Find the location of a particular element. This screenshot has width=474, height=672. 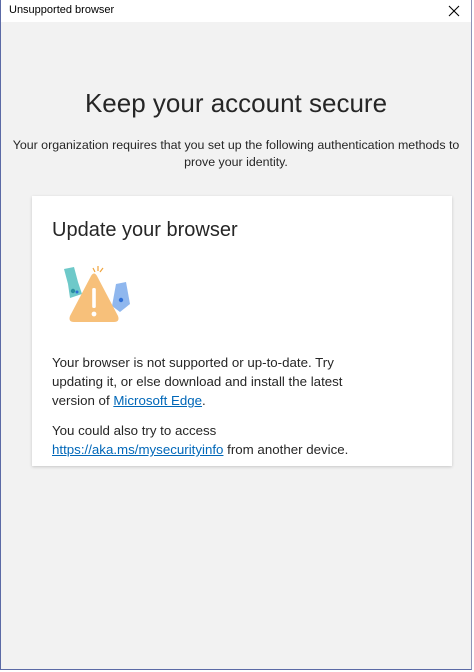

warning-illustration-icon is located at coordinates (97, 294).